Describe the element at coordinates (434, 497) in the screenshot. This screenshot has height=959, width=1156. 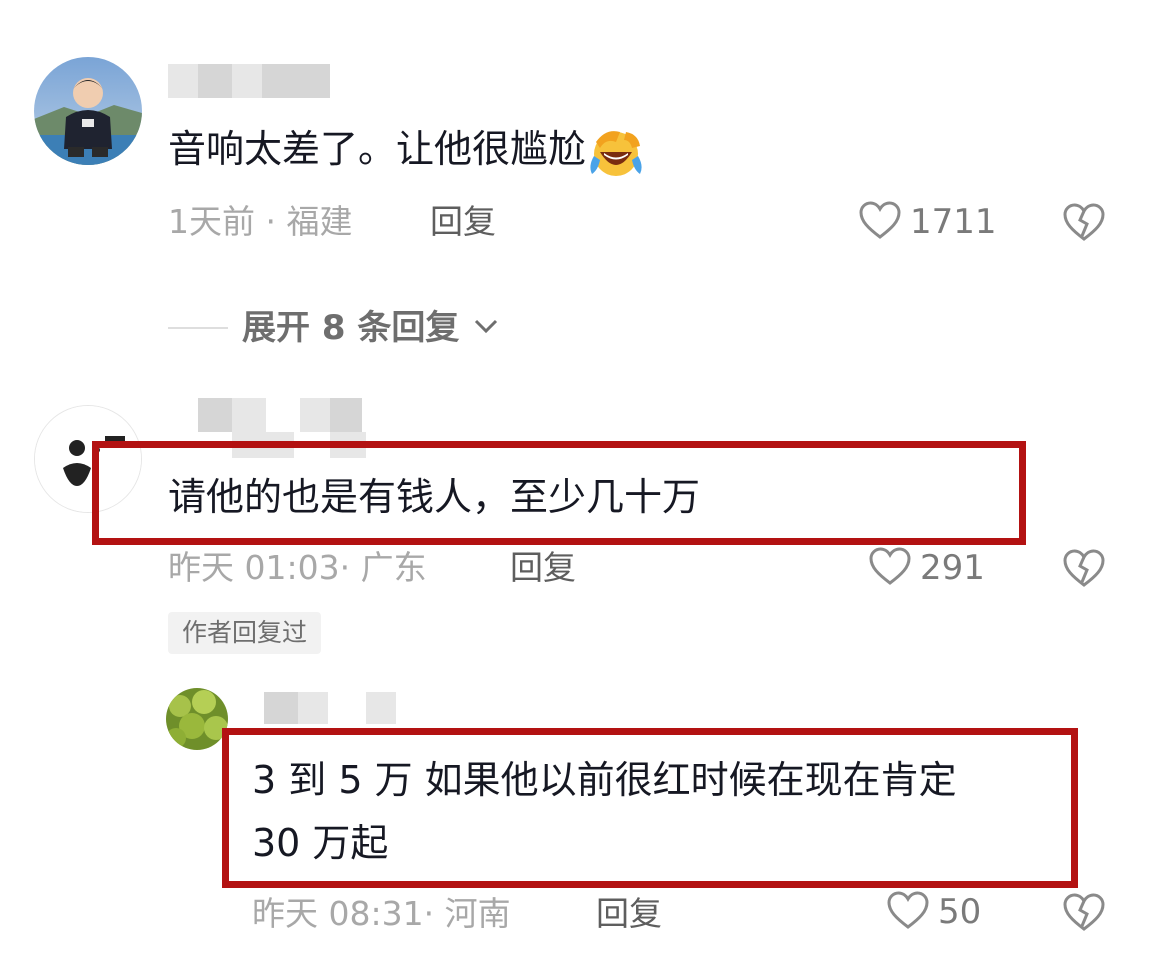
I see `comment-text: 请他的也是有钱人，至少几十万` at that location.